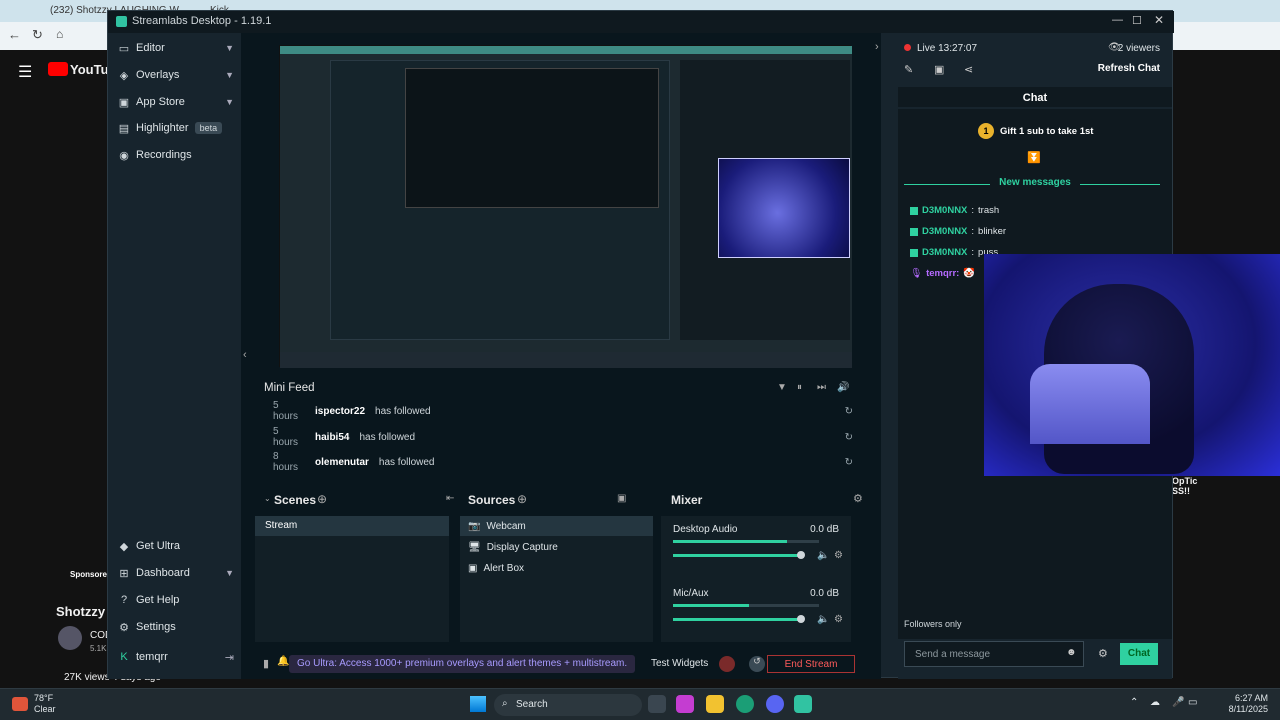 This screenshot has width=1280, height=720. Describe the element at coordinates (14, 34) in the screenshot. I see `back-icon: ←` at that location.